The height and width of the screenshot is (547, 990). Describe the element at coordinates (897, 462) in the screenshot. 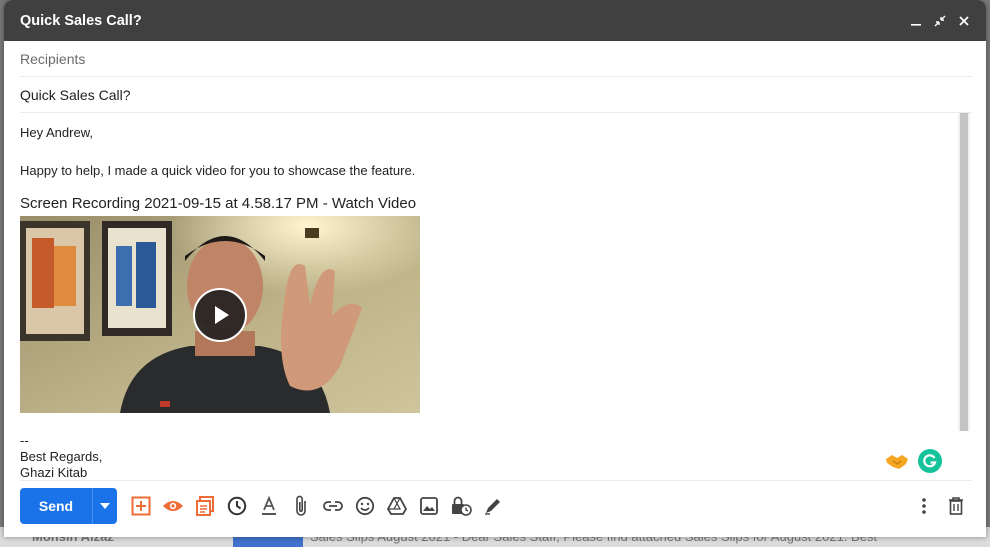

I see `handshake-icon` at that location.